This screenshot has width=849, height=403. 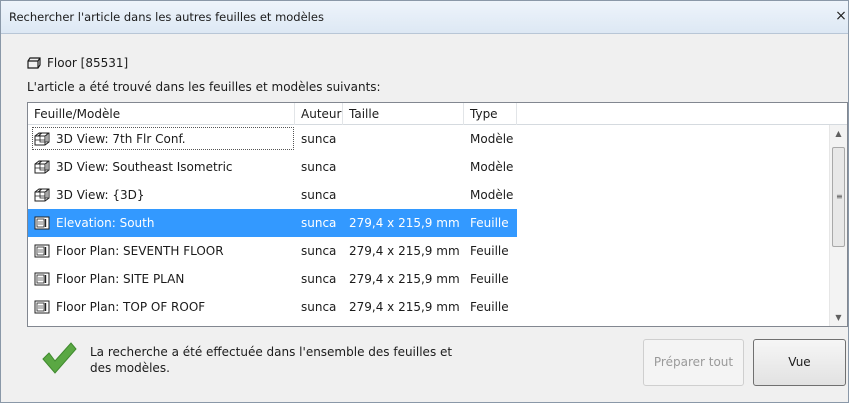 I want to click on table-row: 3D View: 7th Flr Conf. sunca Modèle, so click(x=428, y=139).